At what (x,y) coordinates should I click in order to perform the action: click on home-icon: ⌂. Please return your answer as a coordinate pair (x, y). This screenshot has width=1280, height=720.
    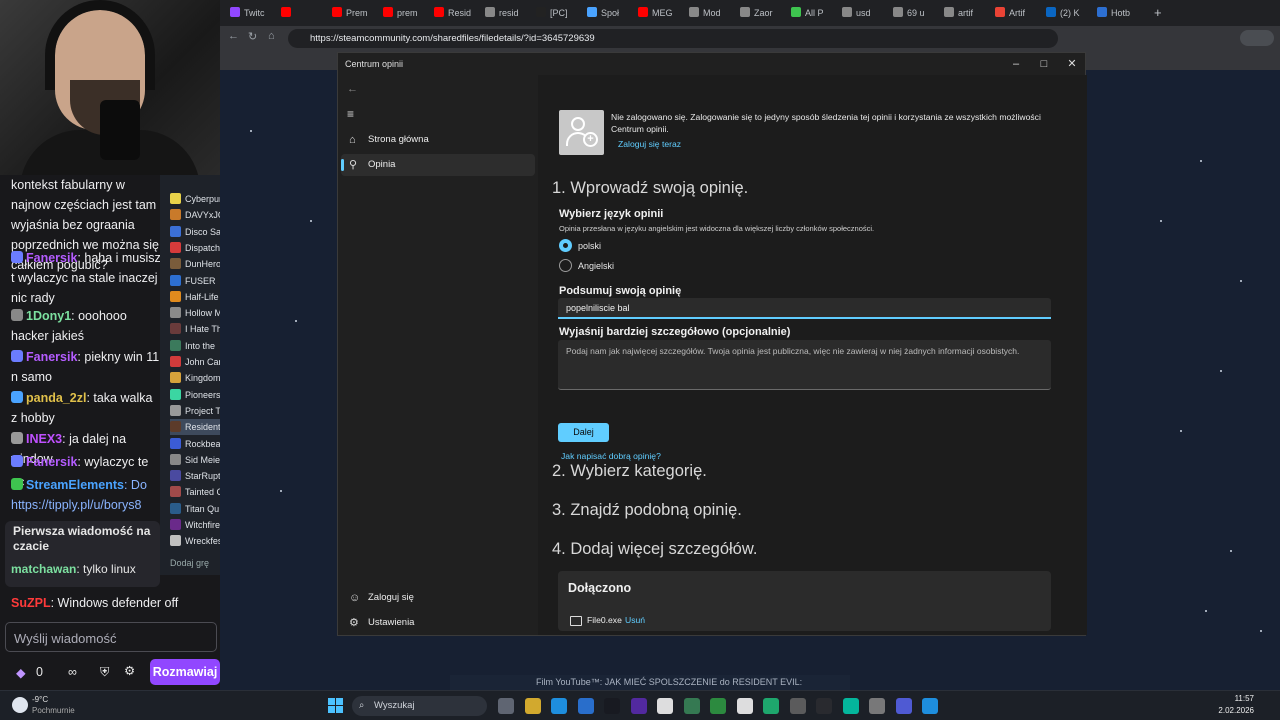
    Looking at the image, I should click on (271, 36).